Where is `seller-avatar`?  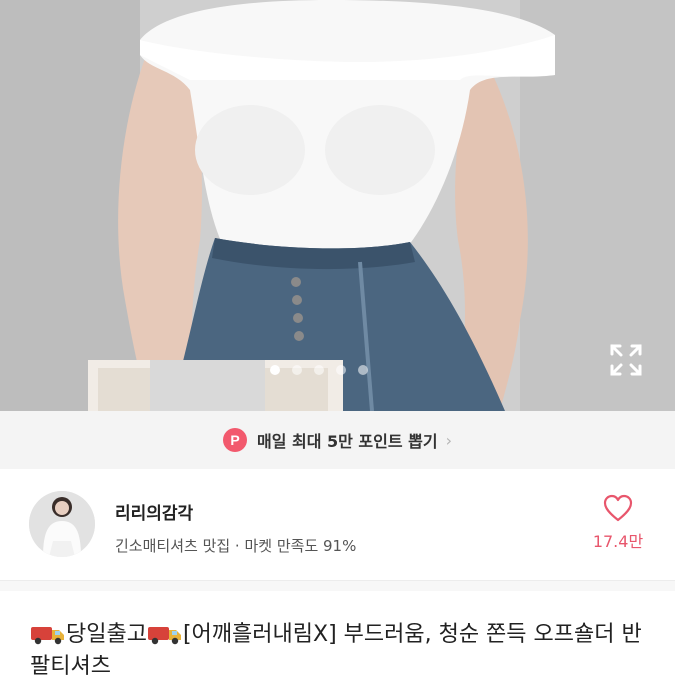 seller-avatar is located at coordinates (62, 524).